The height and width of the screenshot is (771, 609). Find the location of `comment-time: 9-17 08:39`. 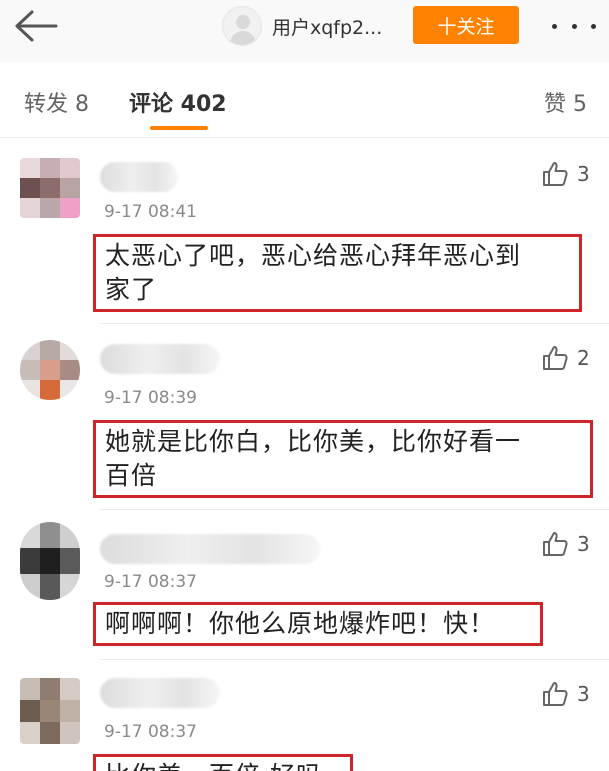

comment-time: 9-17 08:39 is located at coordinates (150, 398).